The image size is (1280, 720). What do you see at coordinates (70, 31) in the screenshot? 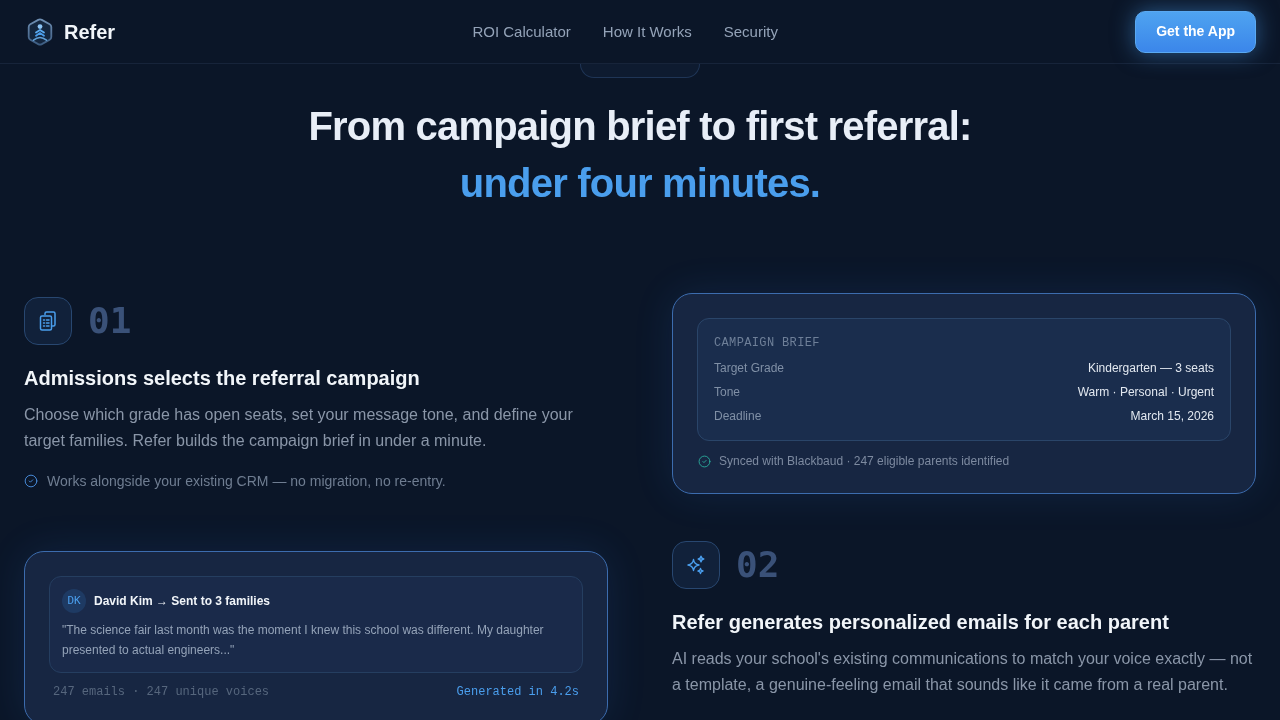
I see `brand-link: Refer` at bounding box center [70, 31].